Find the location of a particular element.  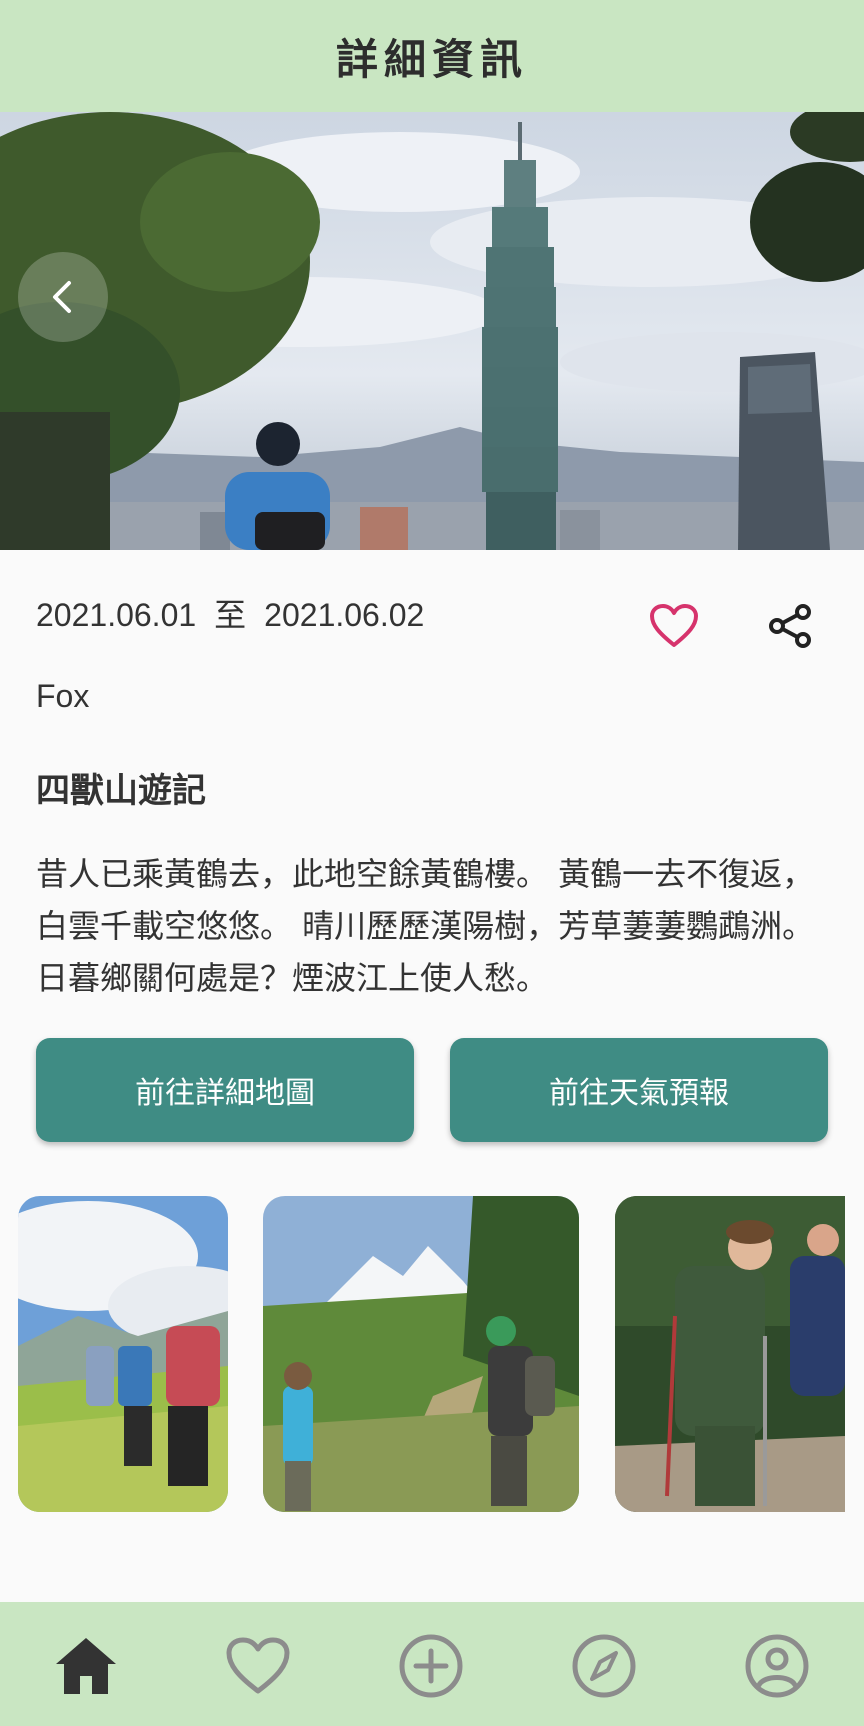

compass-icon is located at coordinates (604, 1666).